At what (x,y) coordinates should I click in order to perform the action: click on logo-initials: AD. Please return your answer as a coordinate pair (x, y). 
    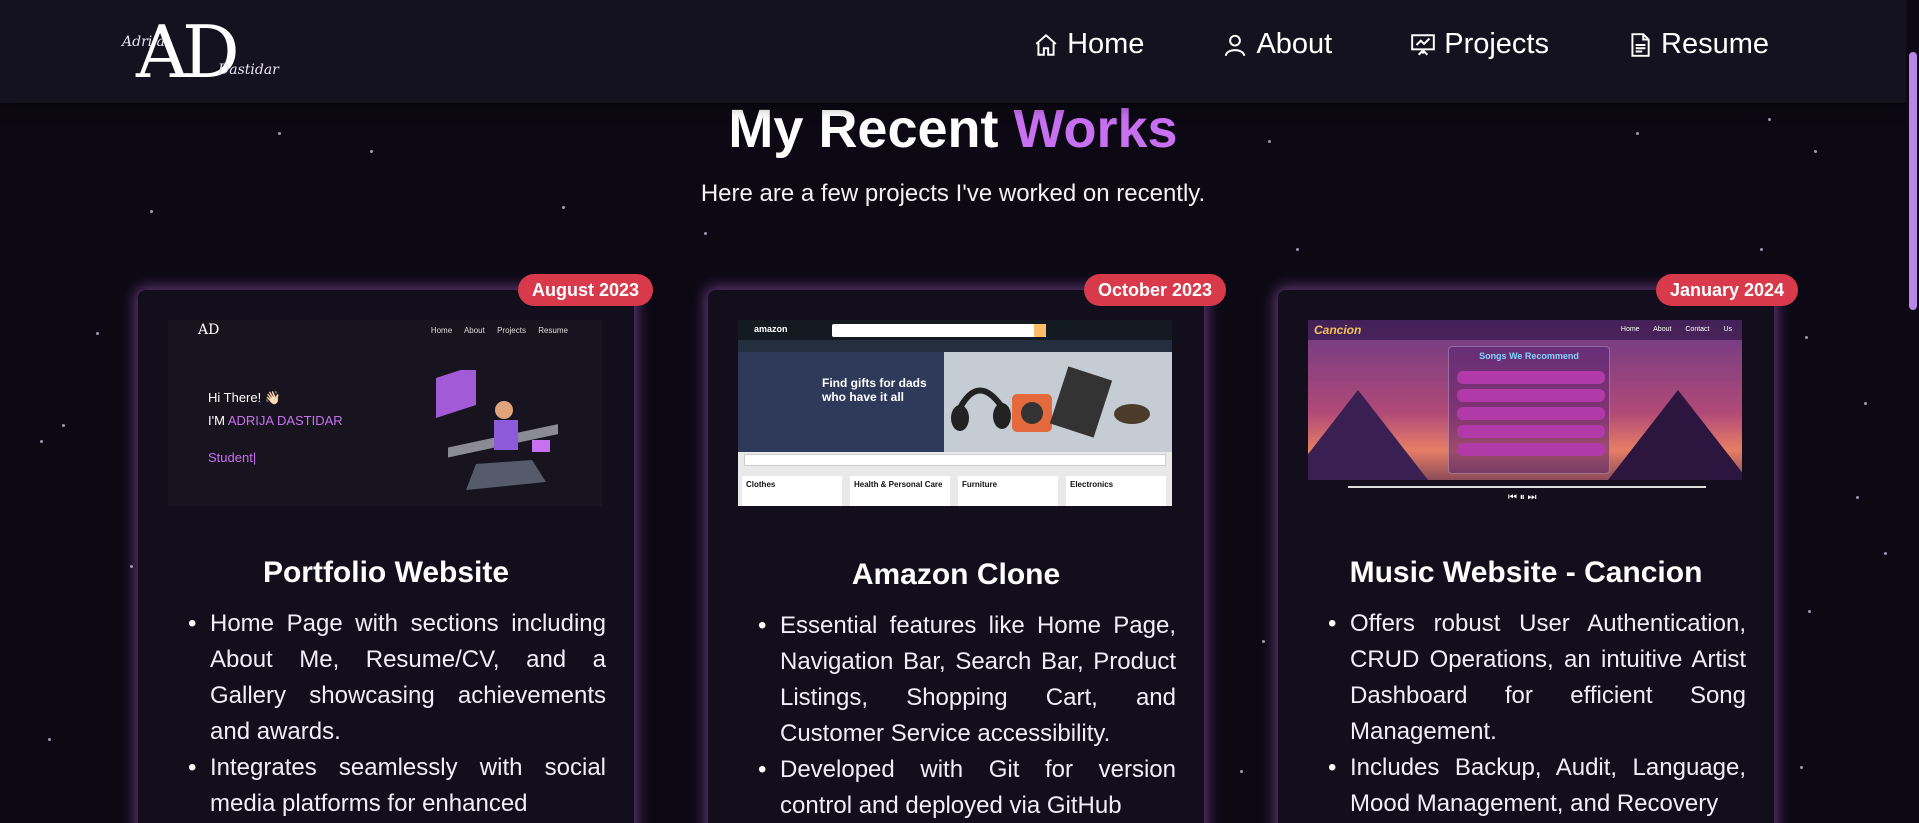
    Looking at the image, I should click on (188, 52).